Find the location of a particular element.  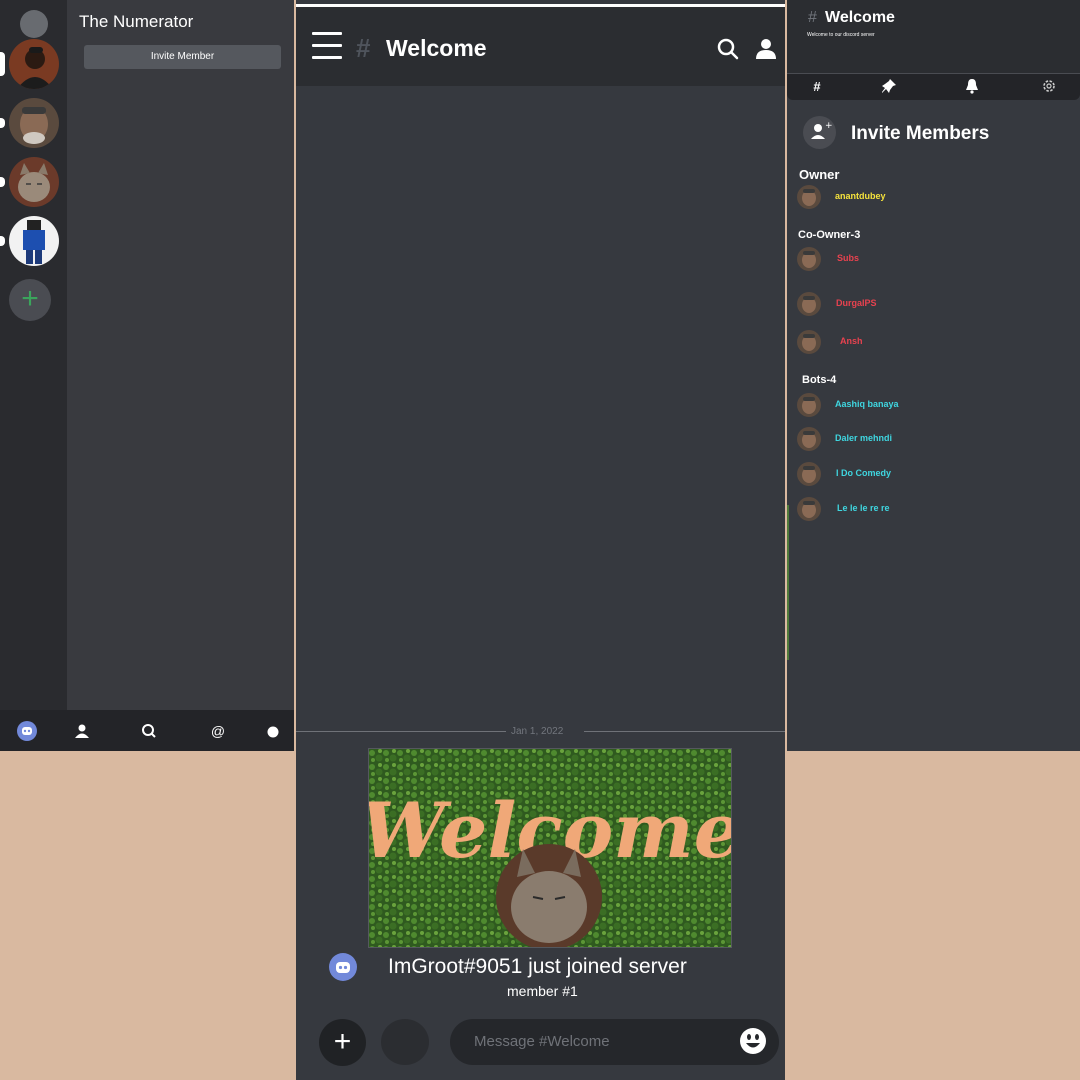

invite-member-button: Invite Member is located at coordinates (182, 57).